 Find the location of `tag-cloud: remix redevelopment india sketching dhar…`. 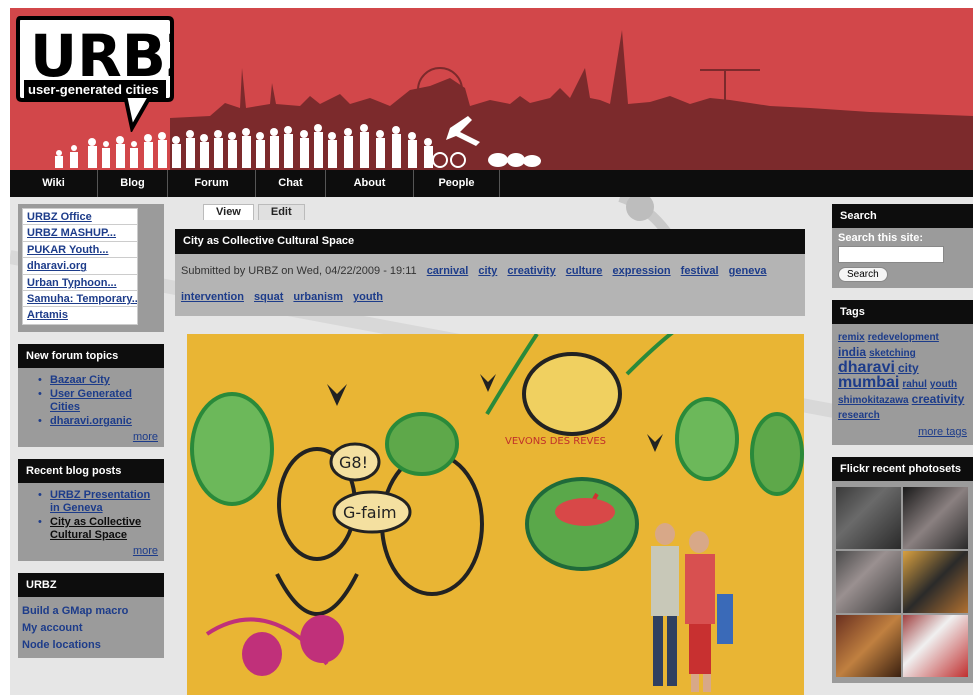

tag-cloud: remix redevelopment india sketching dhar… is located at coordinates (902, 381).